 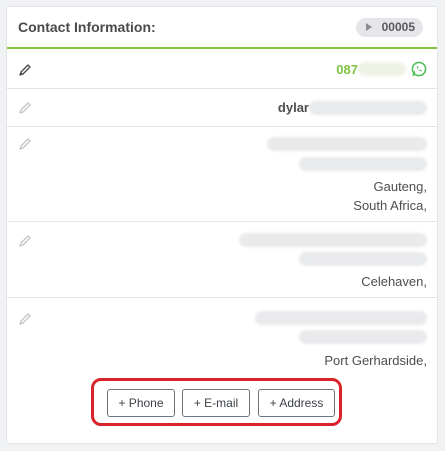 I want to click on contact-id-badge: 00005, so click(x=389, y=27).